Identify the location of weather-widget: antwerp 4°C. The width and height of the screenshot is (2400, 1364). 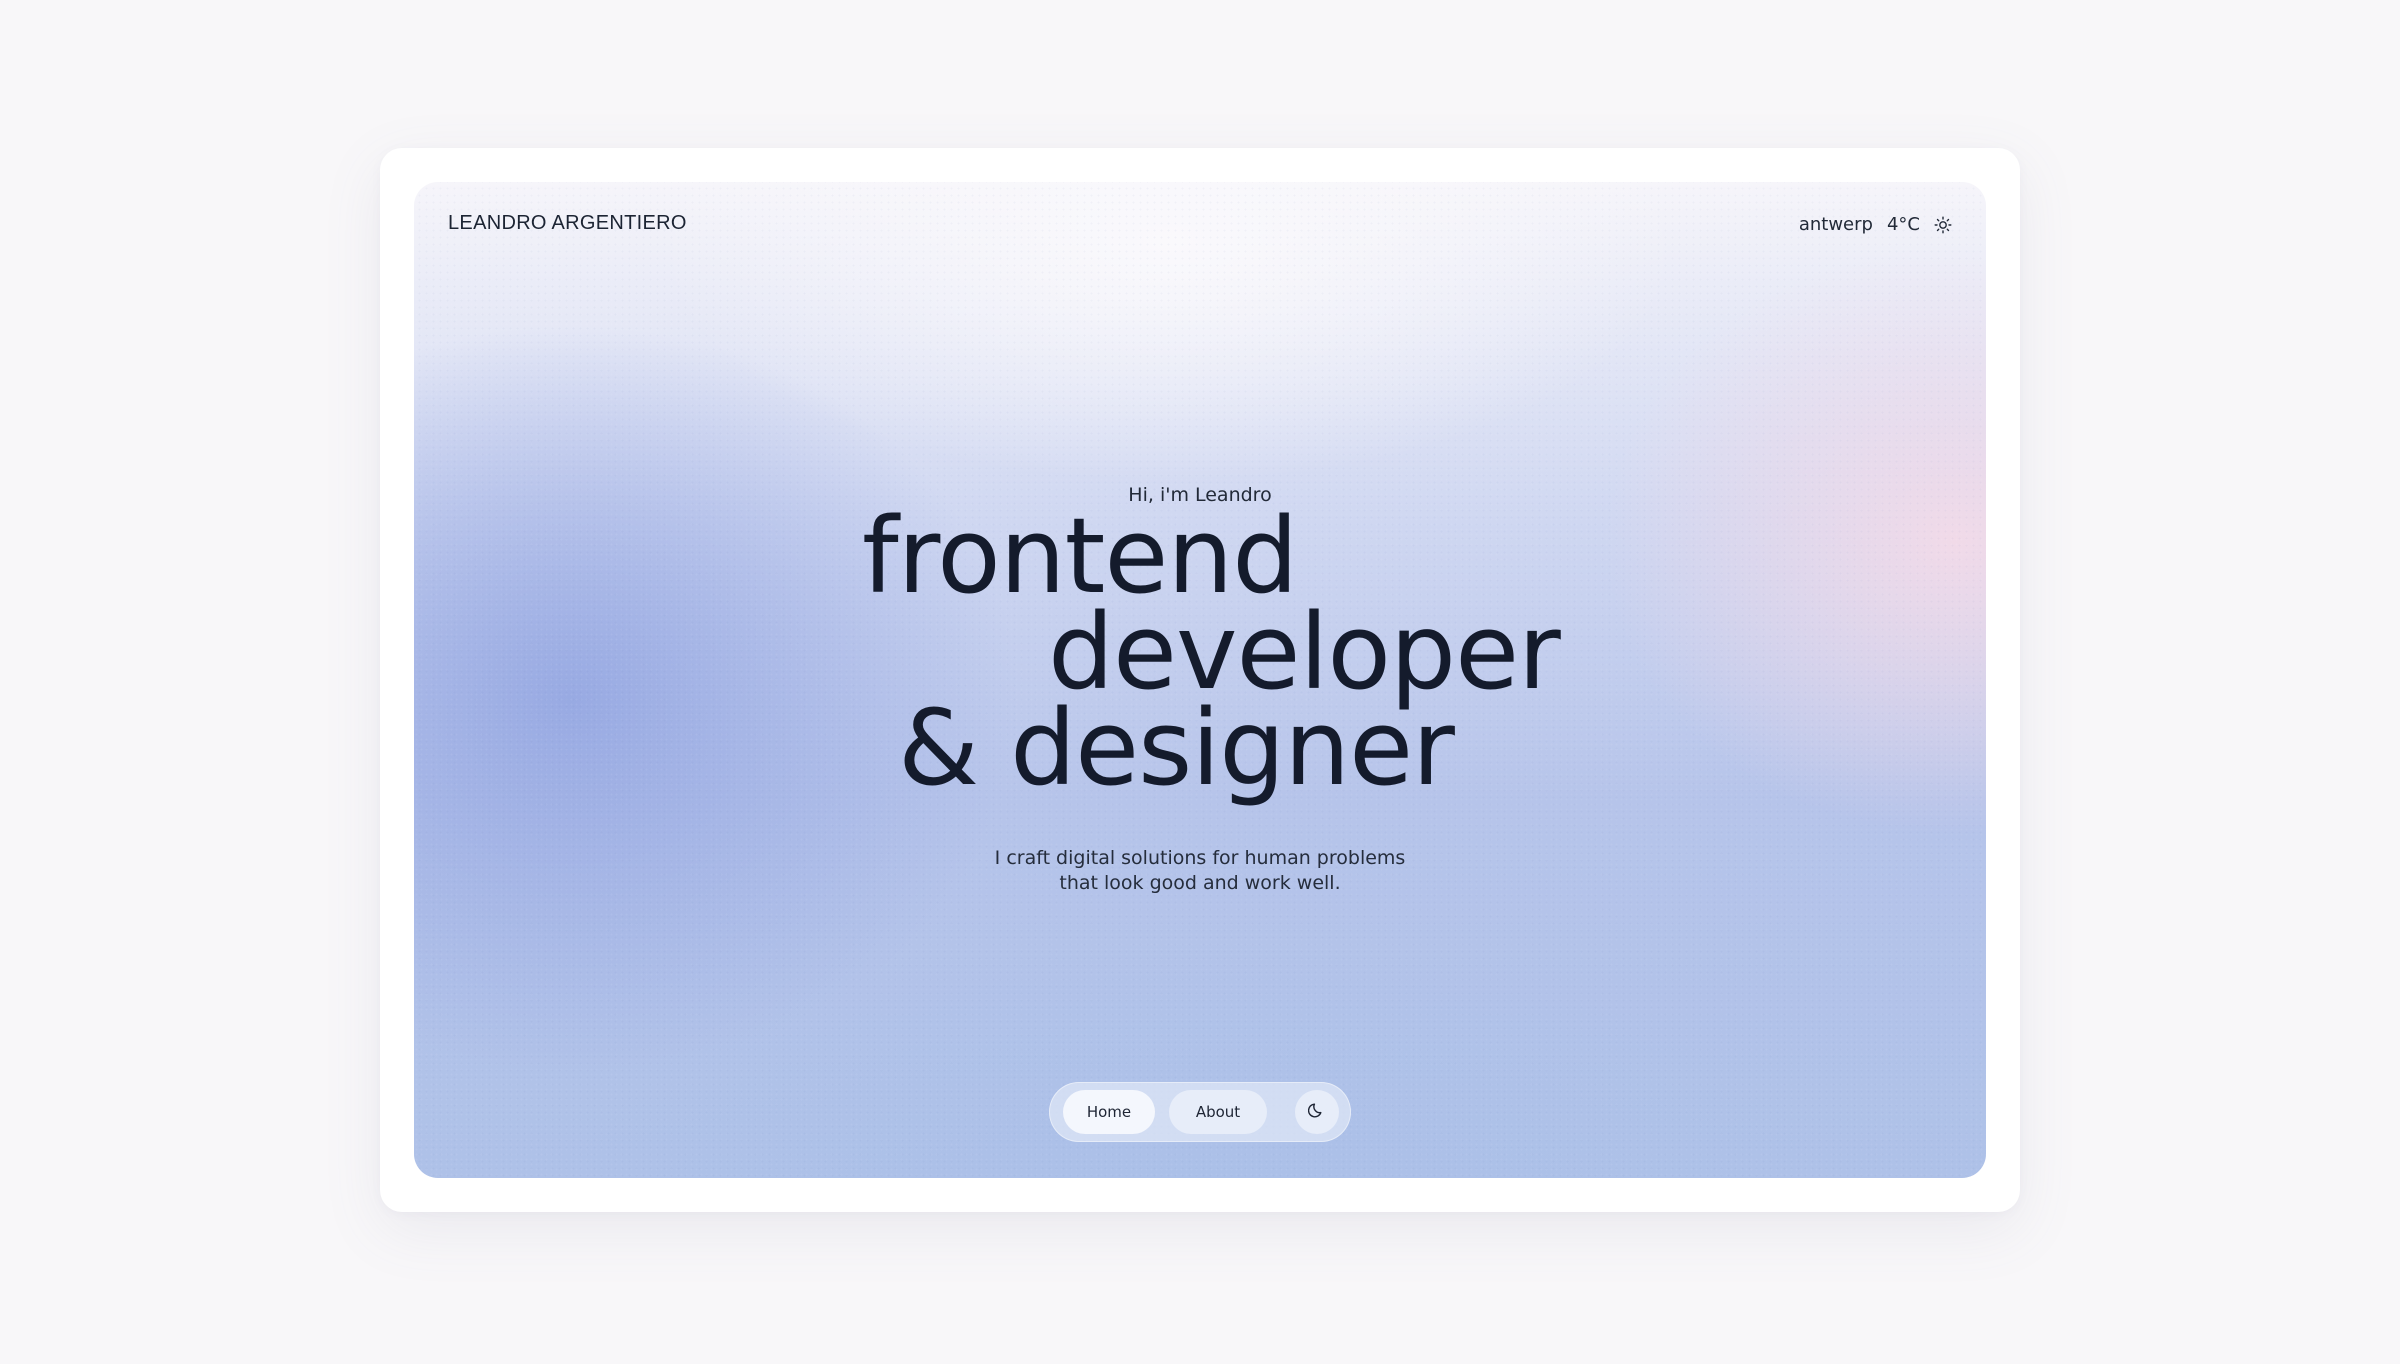
(1875, 224).